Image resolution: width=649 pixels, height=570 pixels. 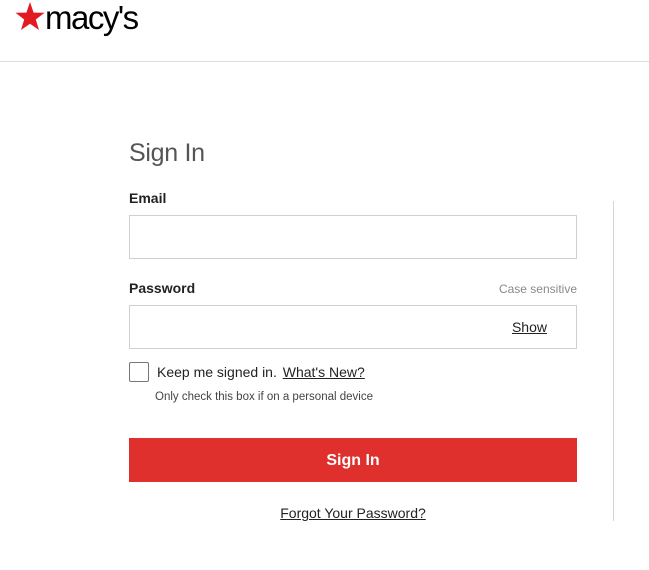 I want to click on case-sensitive-note: Case sensitive, so click(x=537, y=289).